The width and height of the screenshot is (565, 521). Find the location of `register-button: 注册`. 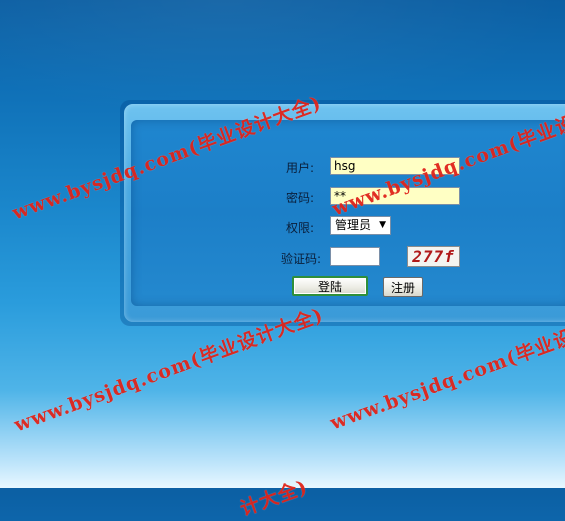

register-button: 注册 is located at coordinates (403, 287).